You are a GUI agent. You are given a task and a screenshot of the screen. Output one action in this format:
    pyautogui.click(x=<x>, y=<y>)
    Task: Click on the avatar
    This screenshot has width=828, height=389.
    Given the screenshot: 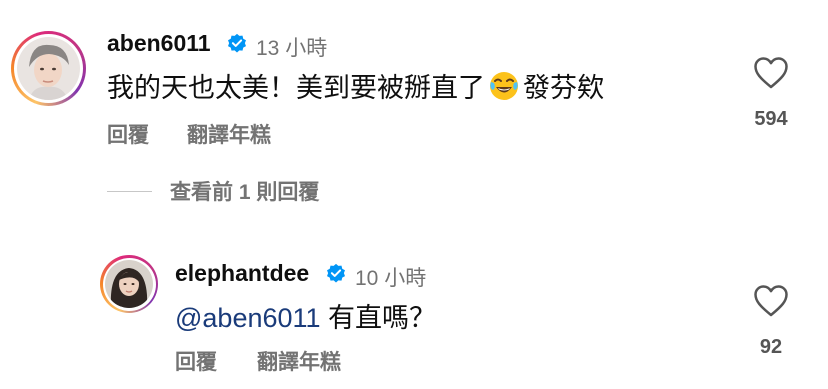 What is the action you would take?
    pyautogui.click(x=48, y=68)
    